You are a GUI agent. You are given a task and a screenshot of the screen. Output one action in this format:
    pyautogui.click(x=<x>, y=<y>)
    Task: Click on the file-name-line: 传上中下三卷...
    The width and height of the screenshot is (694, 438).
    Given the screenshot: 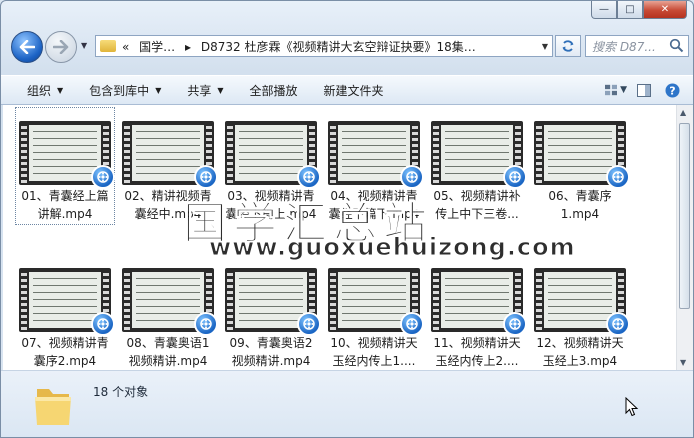 What is the action you would take?
    pyautogui.click(x=477, y=214)
    